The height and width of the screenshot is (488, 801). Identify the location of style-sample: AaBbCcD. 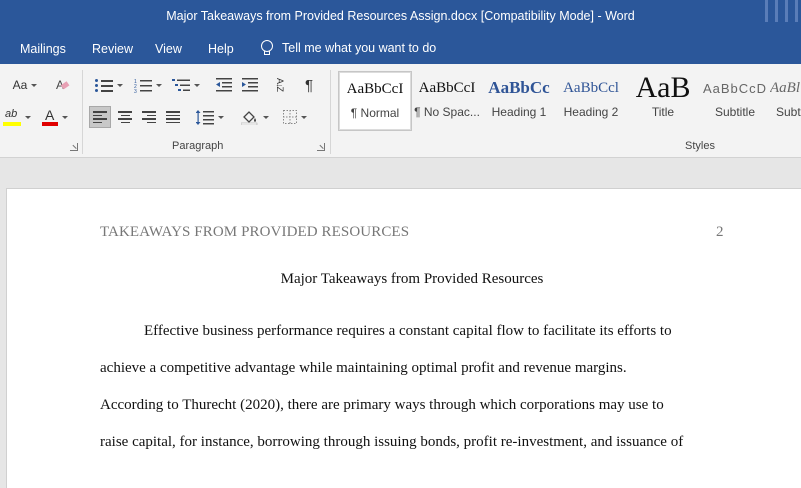
(735, 88).